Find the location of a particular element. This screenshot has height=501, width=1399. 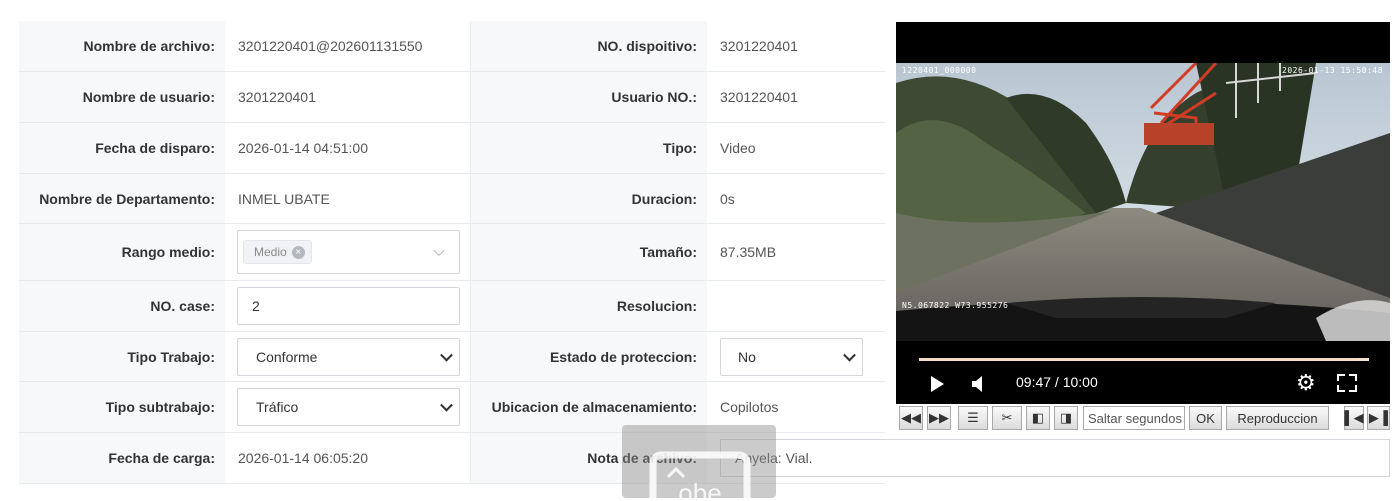

work-type-selected: Conforme is located at coordinates (287, 357).